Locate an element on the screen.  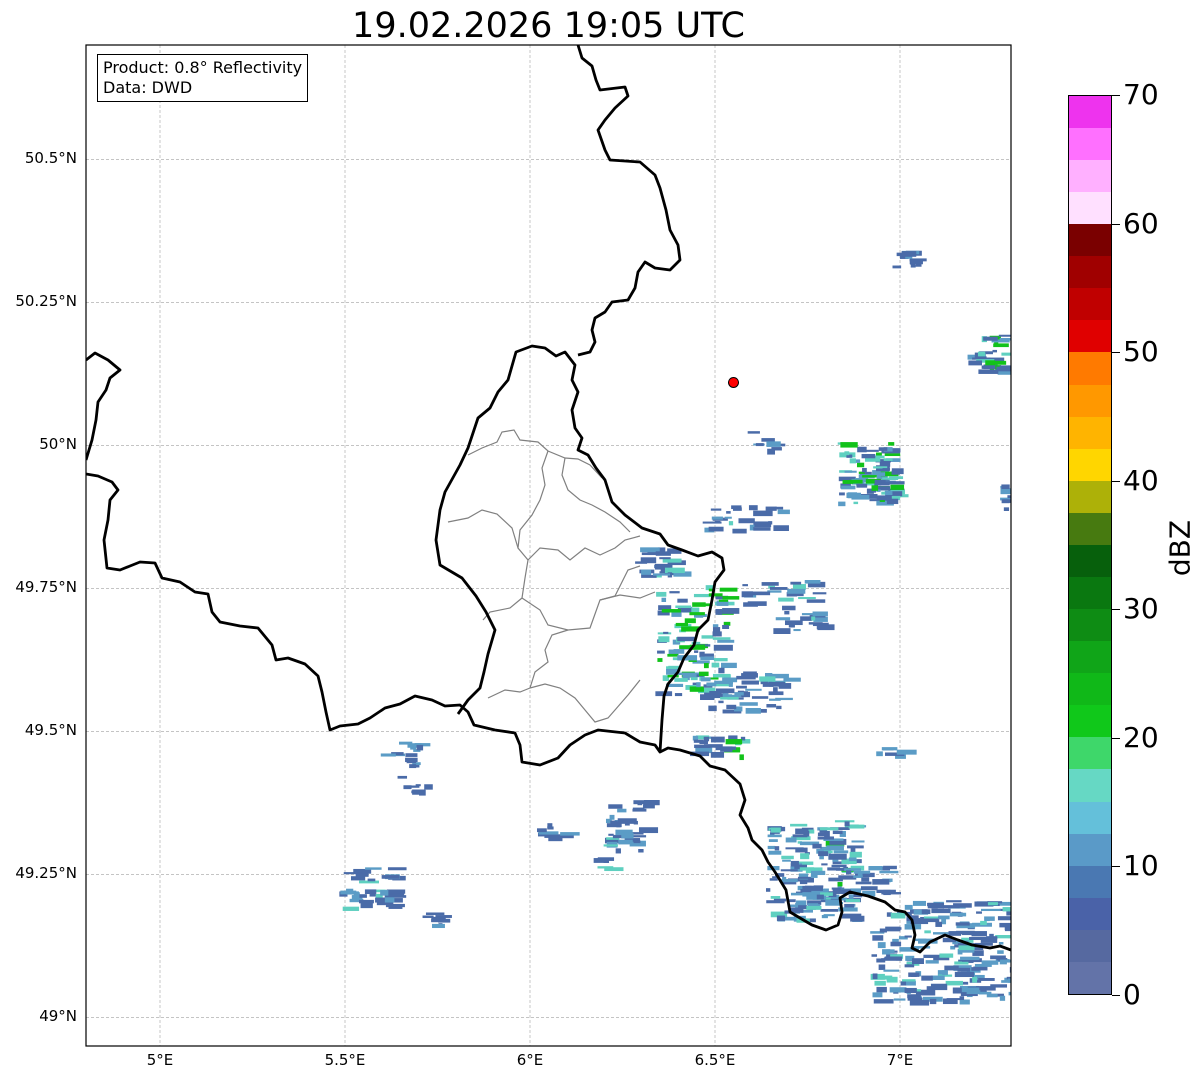
longitude-tick-label: 5.5°E is located at coordinates (345, 1060).